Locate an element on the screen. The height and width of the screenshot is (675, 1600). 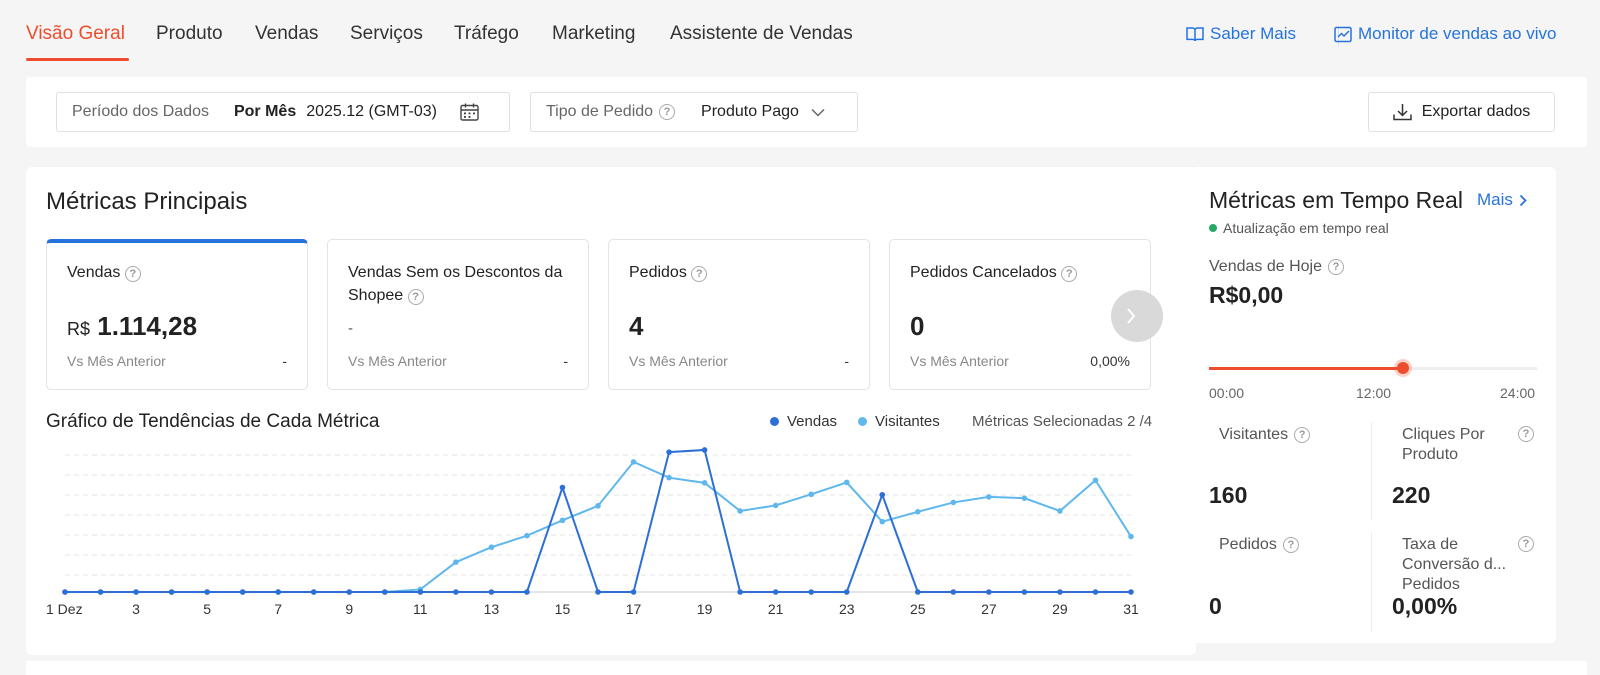
order-type-selector: Tipo de Pedido ? Produto Pago is located at coordinates (694, 112).